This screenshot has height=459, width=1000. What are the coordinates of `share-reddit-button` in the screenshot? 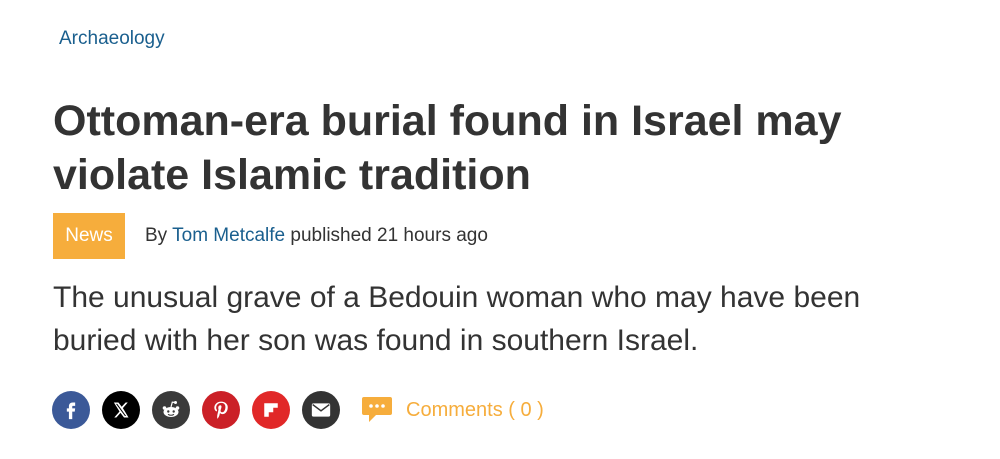 It's located at (171, 410).